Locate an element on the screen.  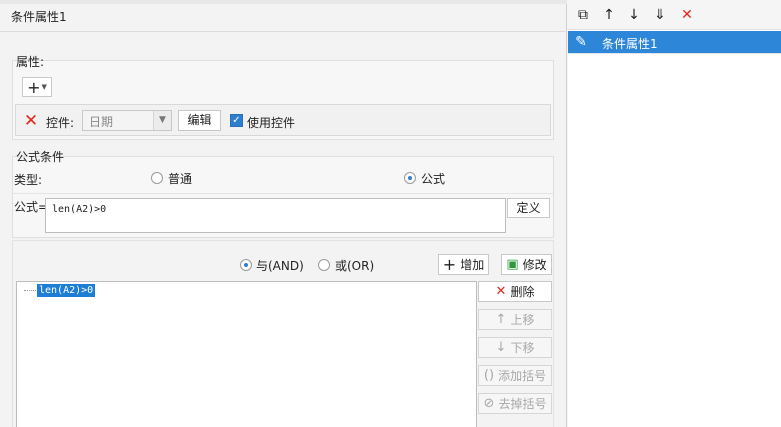
use-widget-label: 使用控件 is located at coordinates (271, 123).